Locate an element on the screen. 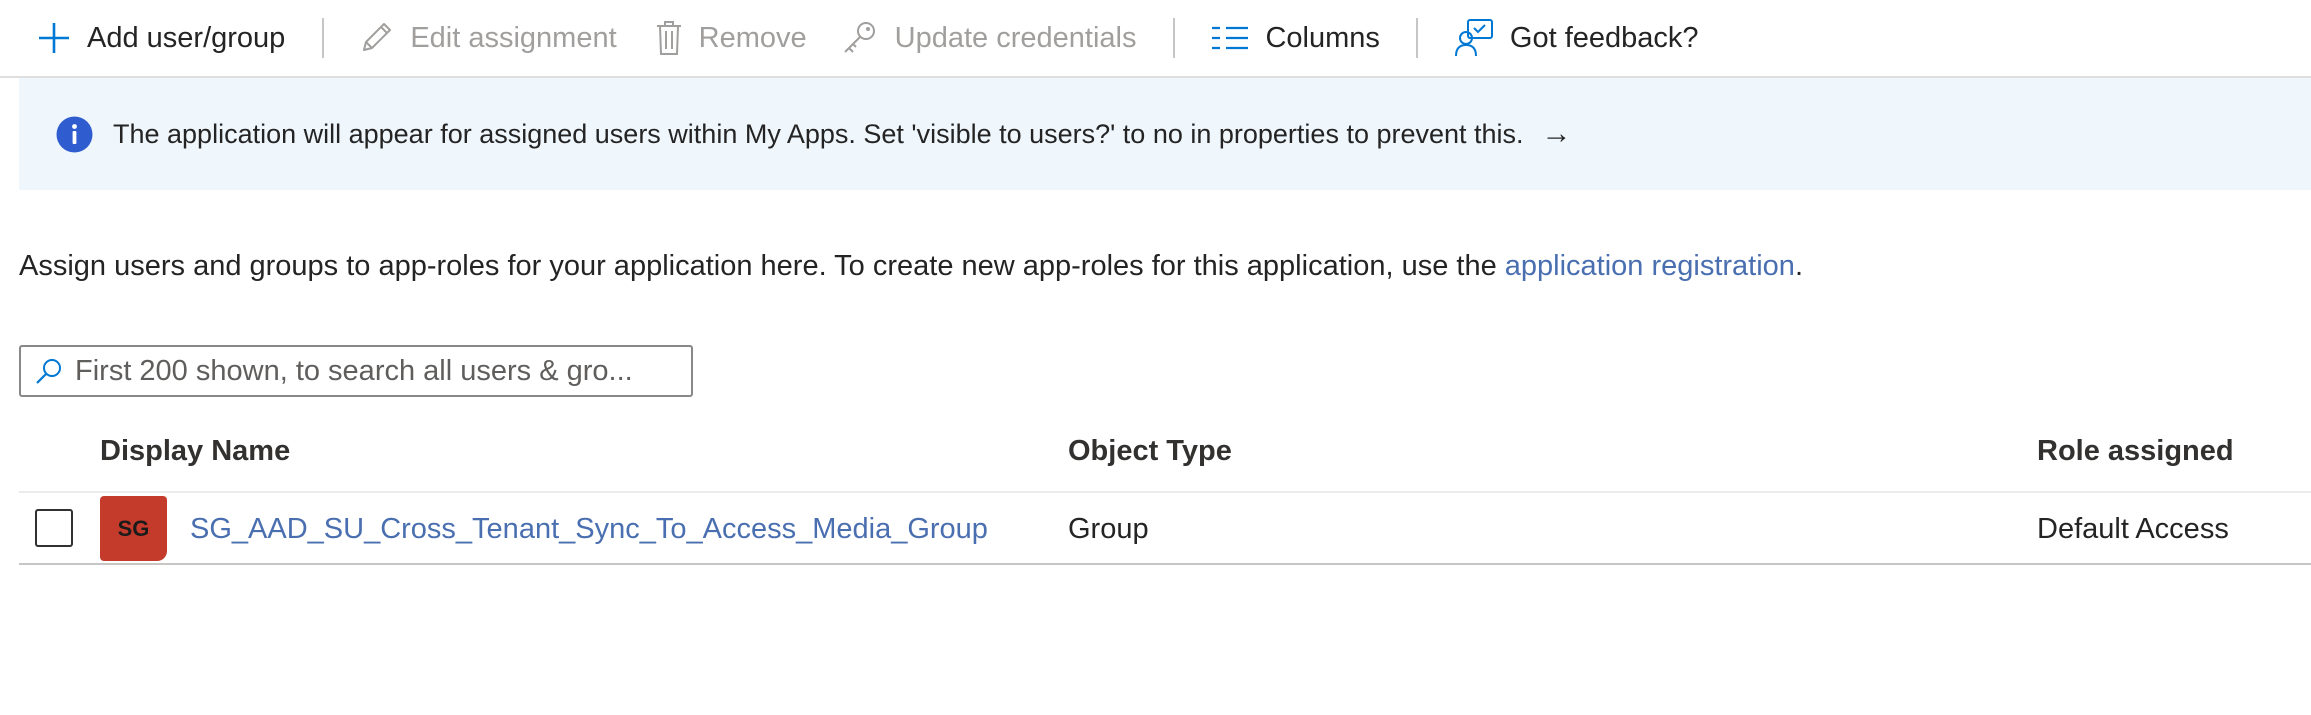 This screenshot has width=2311, height=715. feedback-label: Got feedback? is located at coordinates (1604, 37).